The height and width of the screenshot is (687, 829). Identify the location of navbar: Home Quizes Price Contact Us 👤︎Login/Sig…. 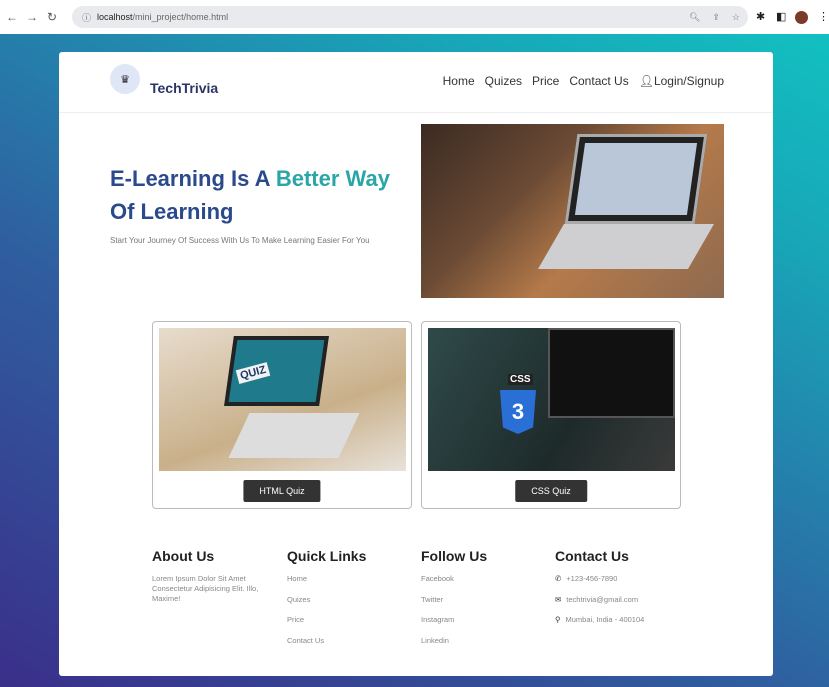
(583, 81).